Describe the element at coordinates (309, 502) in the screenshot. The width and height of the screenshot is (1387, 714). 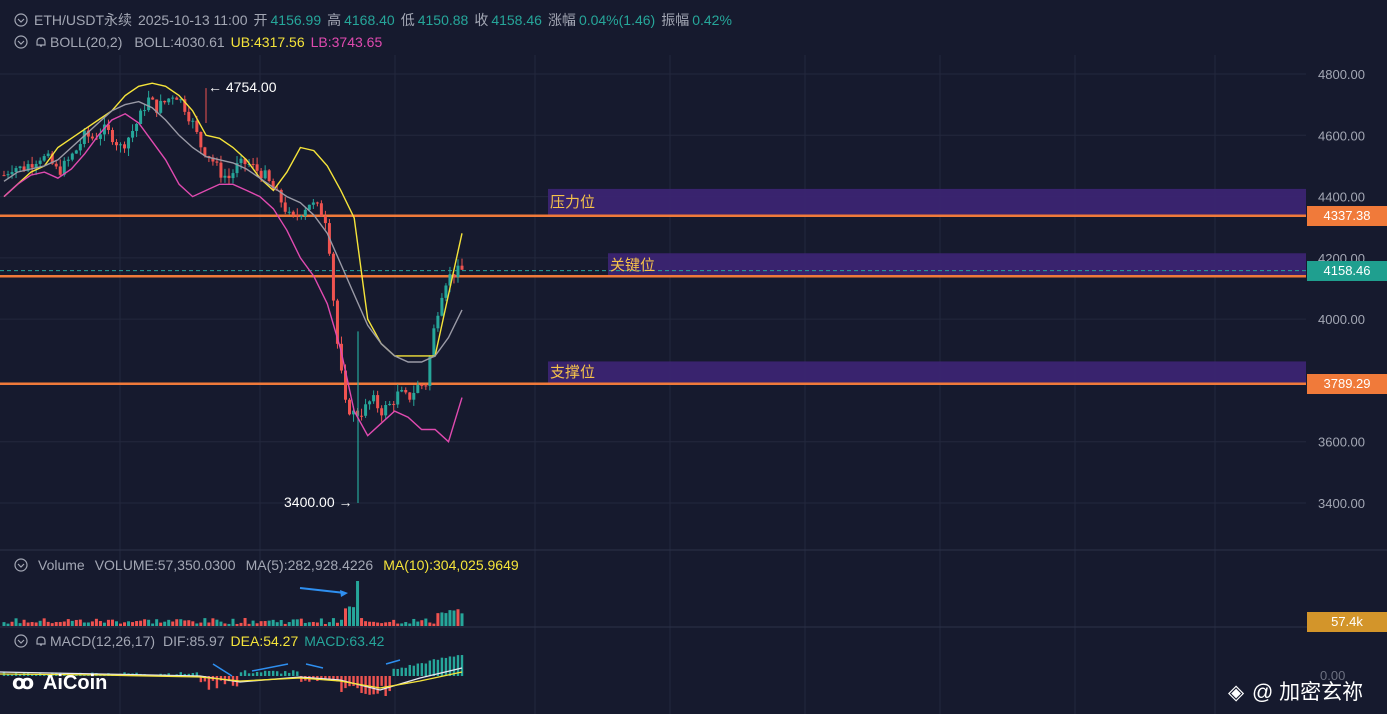
I see `low-annotation-value: 3400.00` at that location.